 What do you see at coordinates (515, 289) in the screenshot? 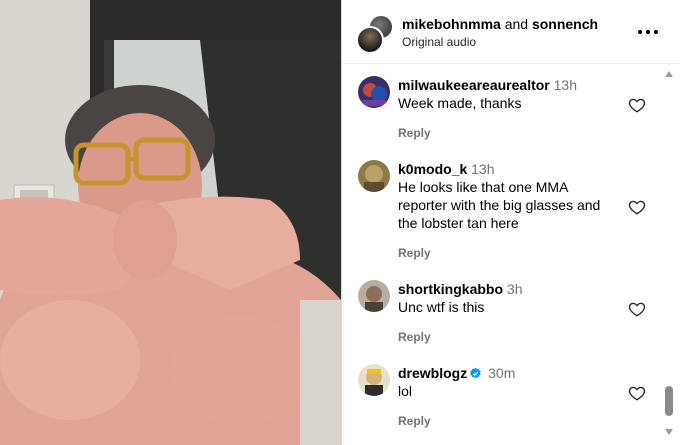
I see `comment-time: 3h` at bounding box center [515, 289].